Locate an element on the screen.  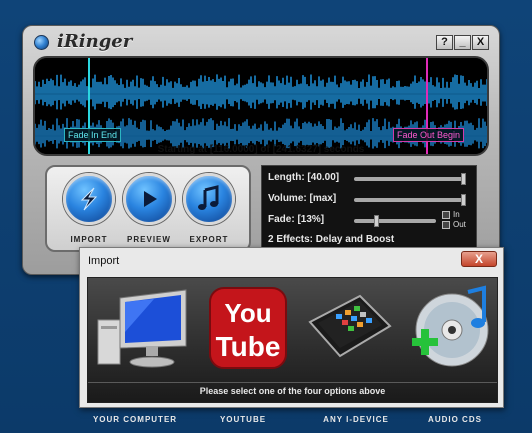
length-setting: Length: [40.00] is located at coordinates (304, 177).